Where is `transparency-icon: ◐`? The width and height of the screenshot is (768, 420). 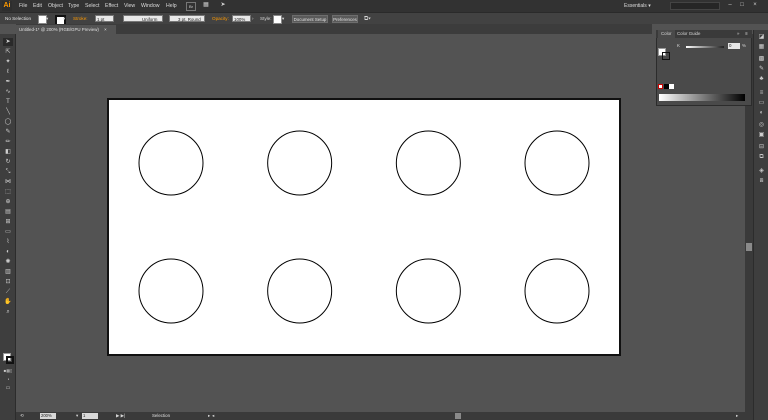
transparency-icon: ◐ is located at coordinates (761, 113).